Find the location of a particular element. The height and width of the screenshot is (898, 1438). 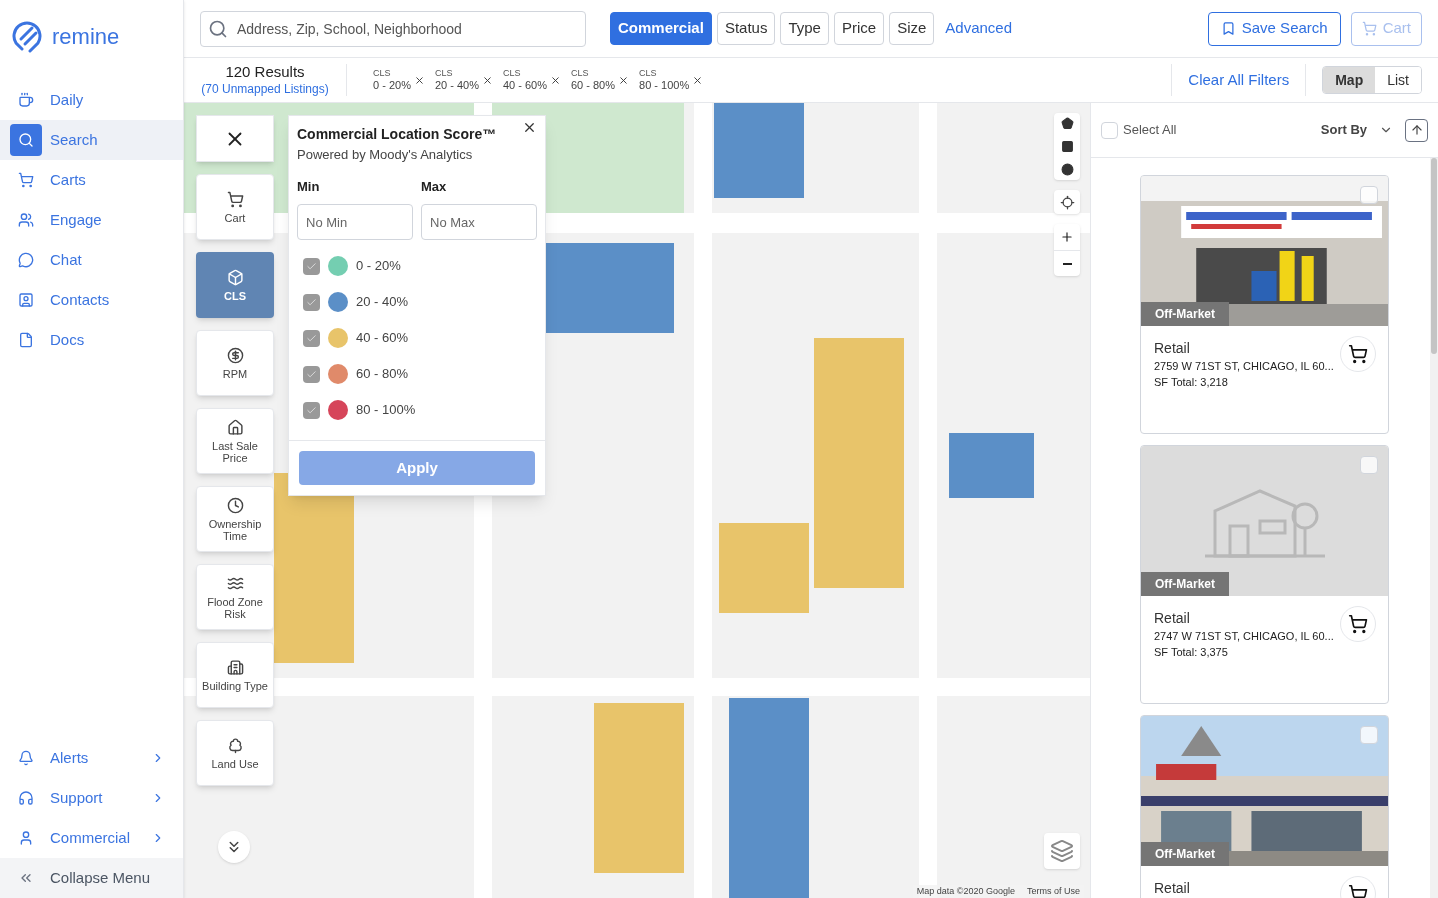

chip-value: 60 - 80% is located at coordinates (593, 85).